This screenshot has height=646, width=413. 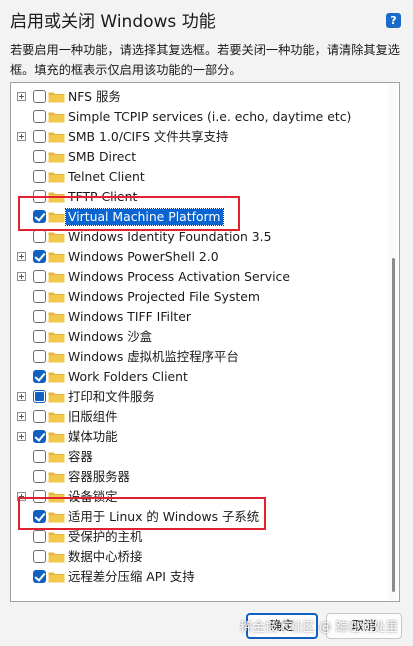 I want to click on feature-label: 打印和文件服务, so click(x=111, y=396).